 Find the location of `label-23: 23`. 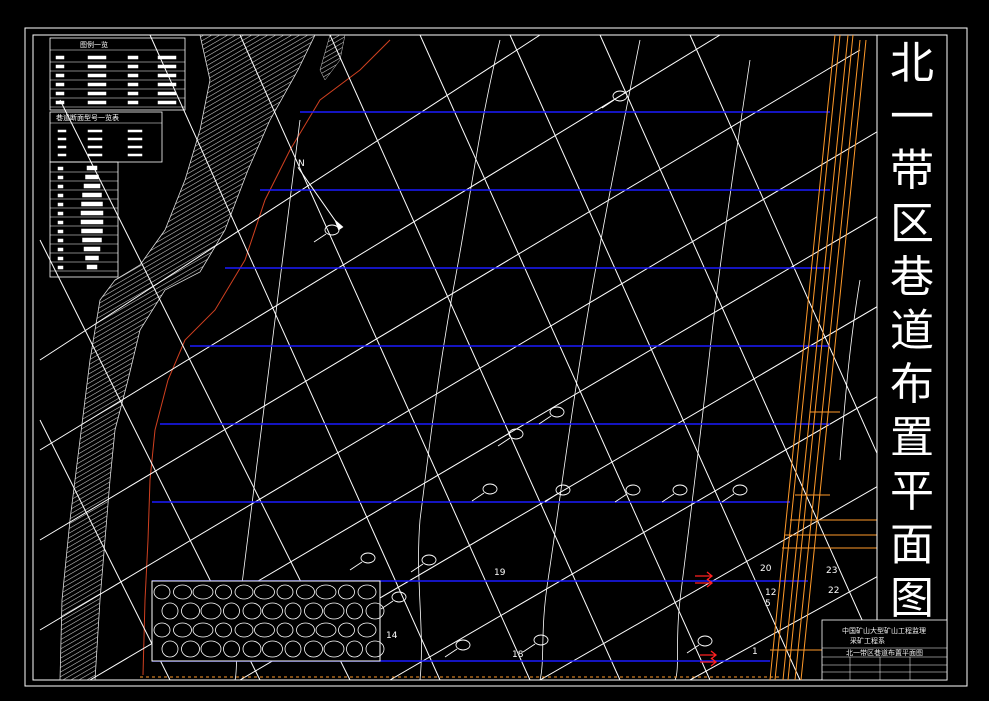

label-23: 23 is located at coordinates (831, 571).